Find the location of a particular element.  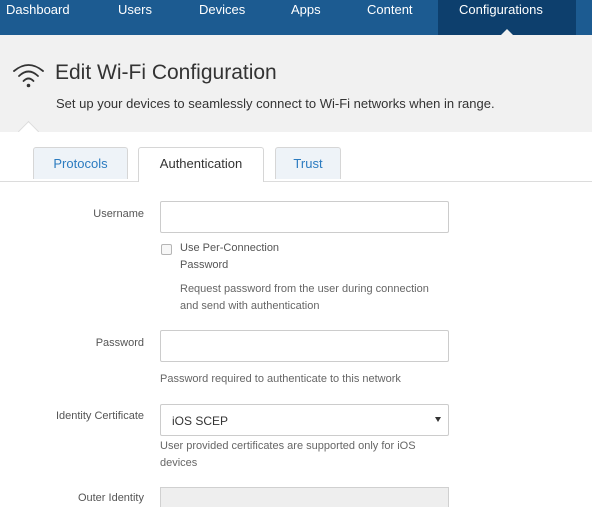

identity-certificate-select: iOS SCEP is located at coordinates (304, 420).